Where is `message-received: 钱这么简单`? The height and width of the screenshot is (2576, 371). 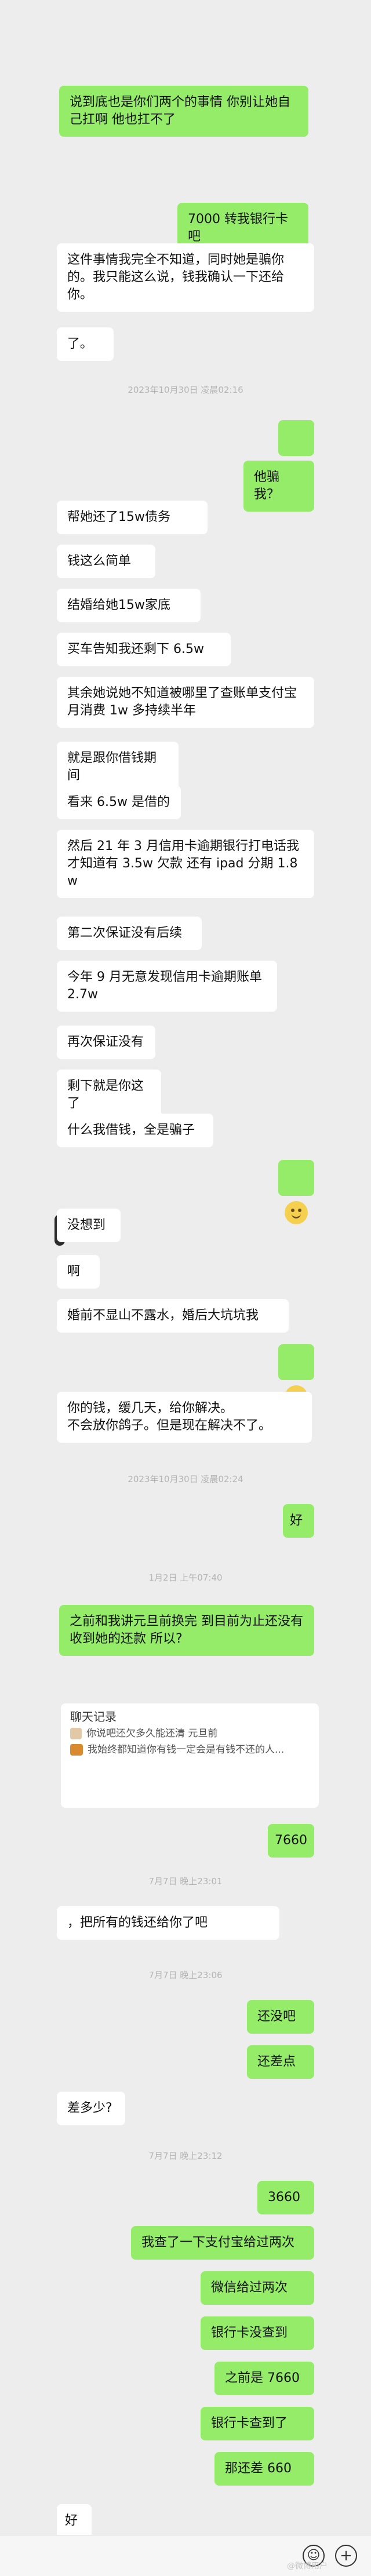 message-received: 钱这么简单 is located at coordinates (106, 561).